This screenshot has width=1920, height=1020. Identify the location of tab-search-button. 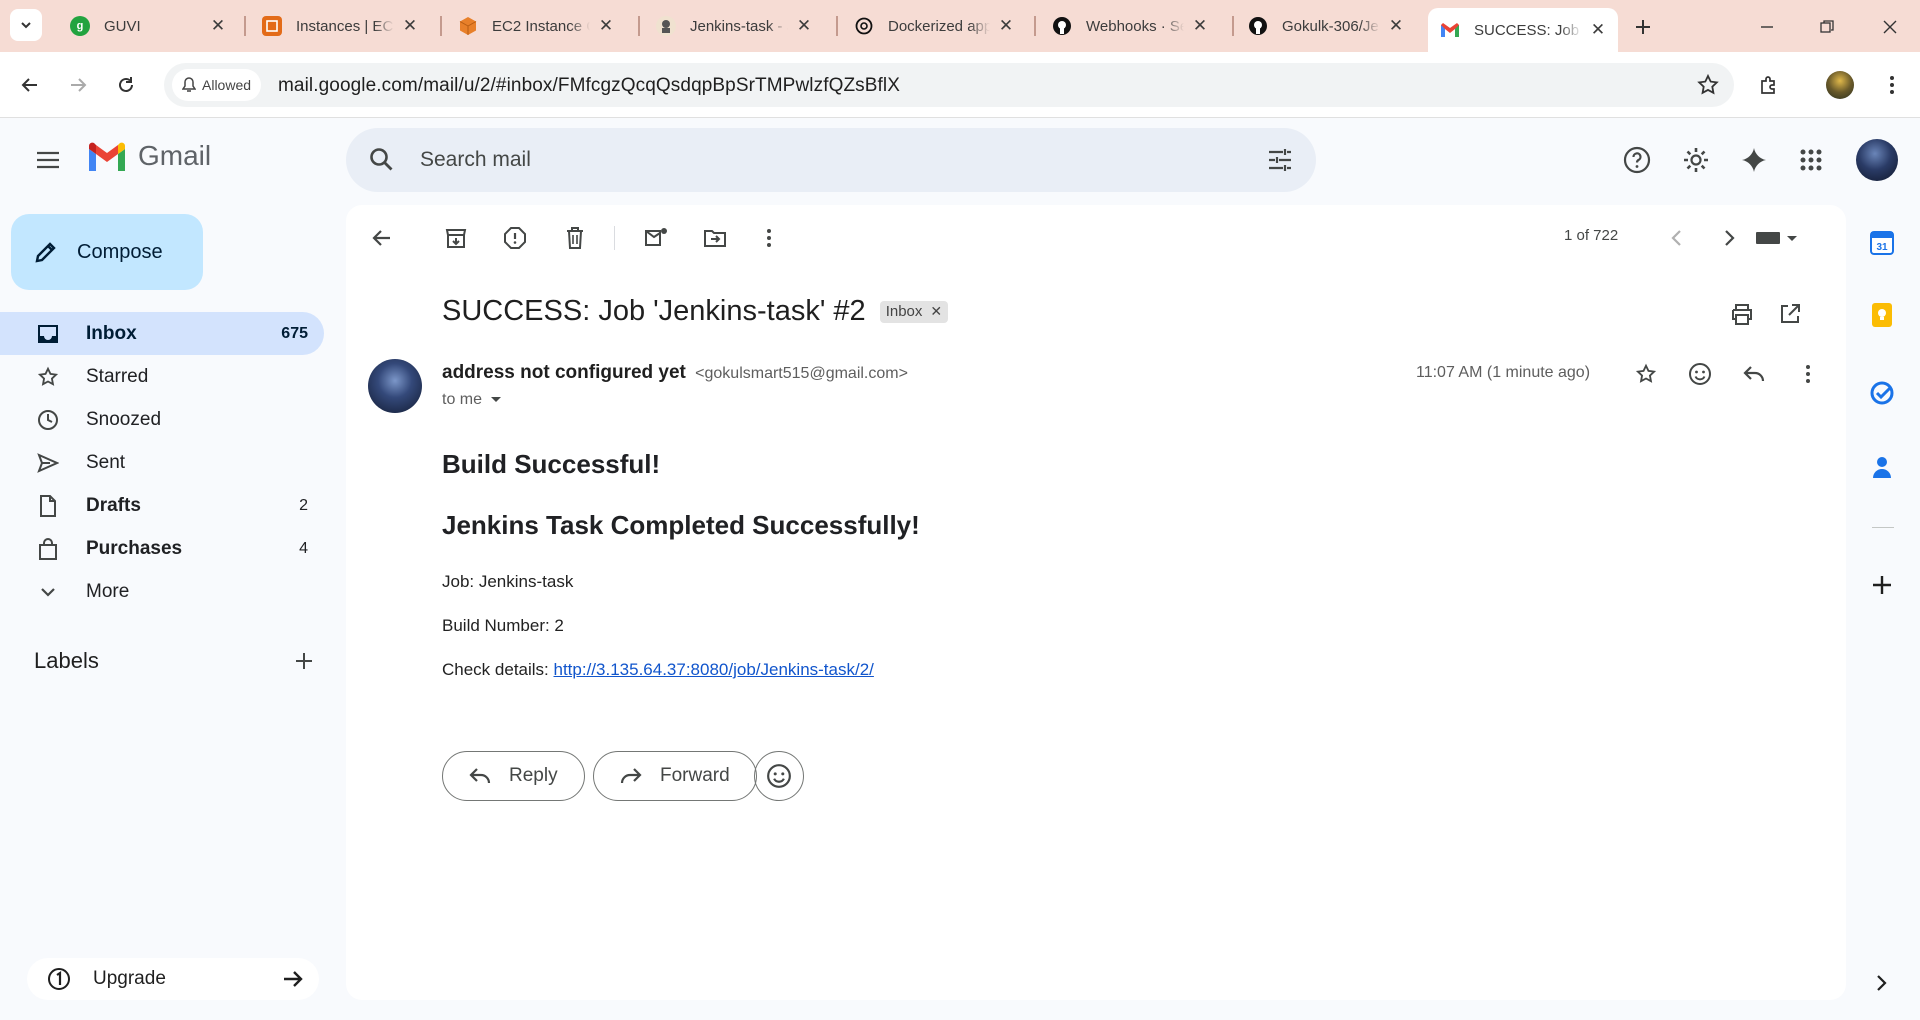
(26, 25).